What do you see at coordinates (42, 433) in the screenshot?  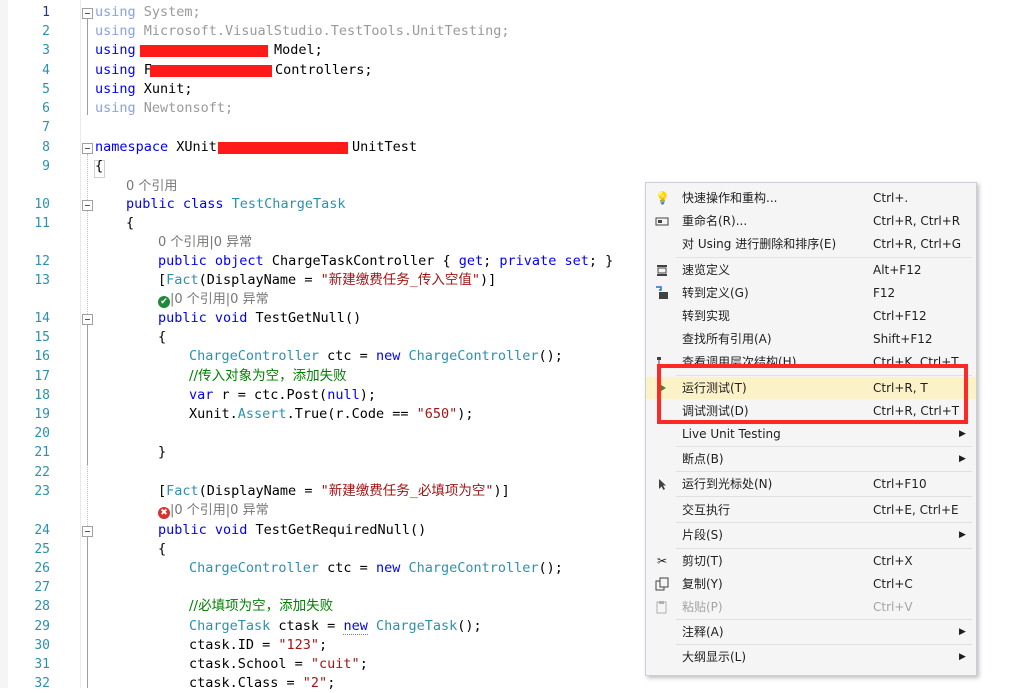 I see `line-number: 20` at bounding box center [42, 433].